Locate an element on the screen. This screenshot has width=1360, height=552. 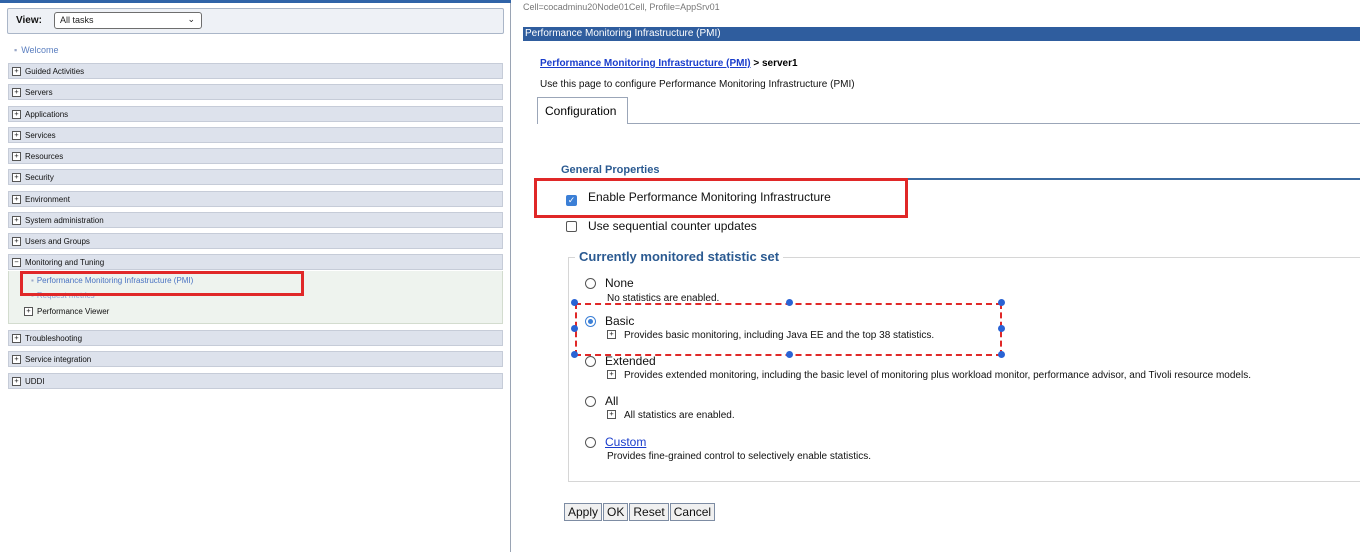
reset-button: Reset is located at coordinates (649, 512).